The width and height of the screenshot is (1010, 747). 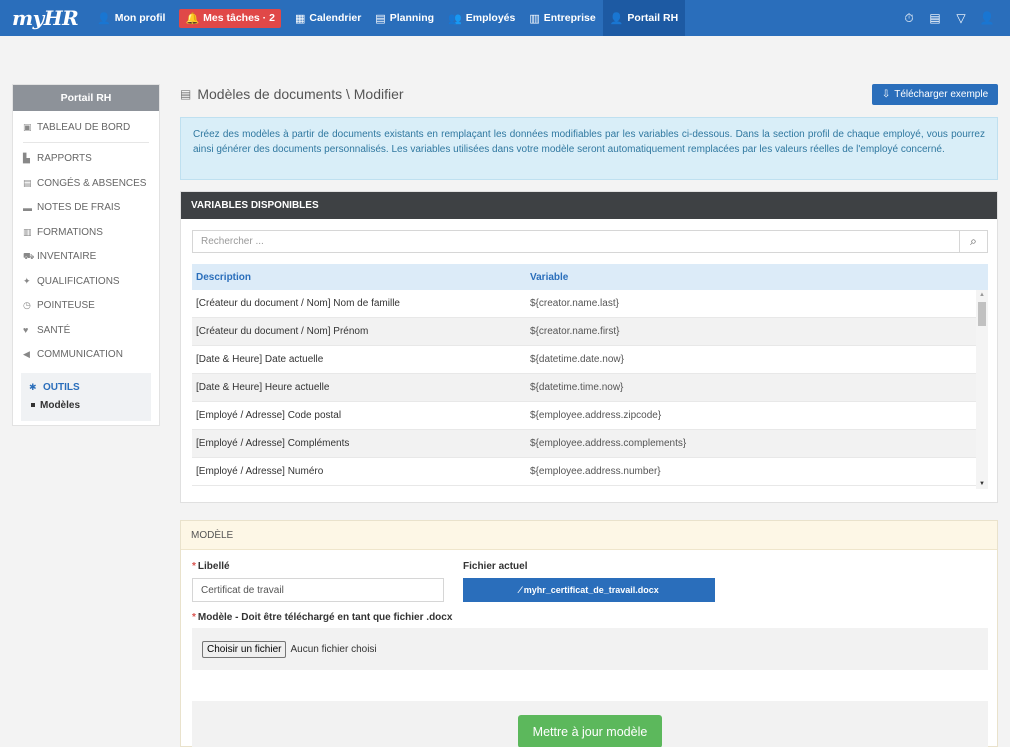 I want to click on nav-label: Entreprise, so click(x=569, y=18).